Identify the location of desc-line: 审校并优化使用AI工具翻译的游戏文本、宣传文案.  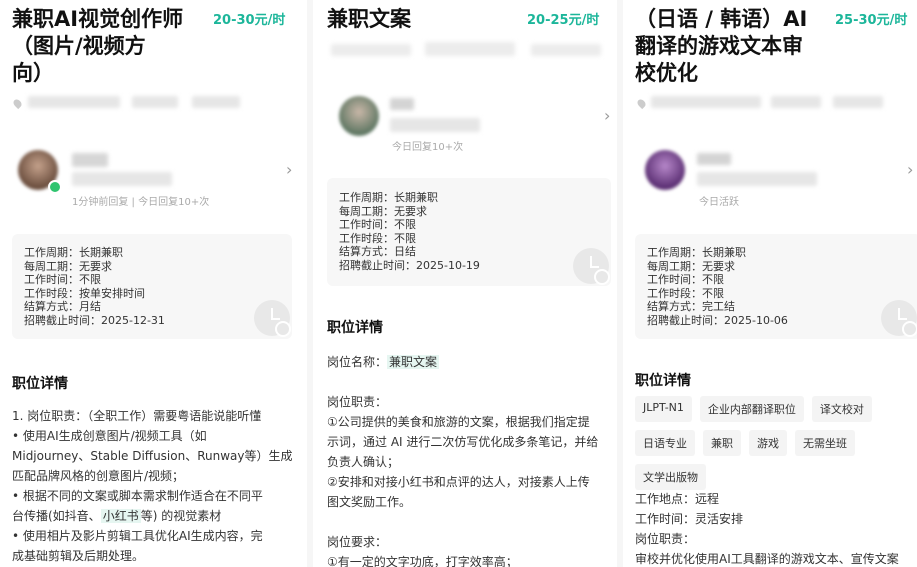
(767, 559).